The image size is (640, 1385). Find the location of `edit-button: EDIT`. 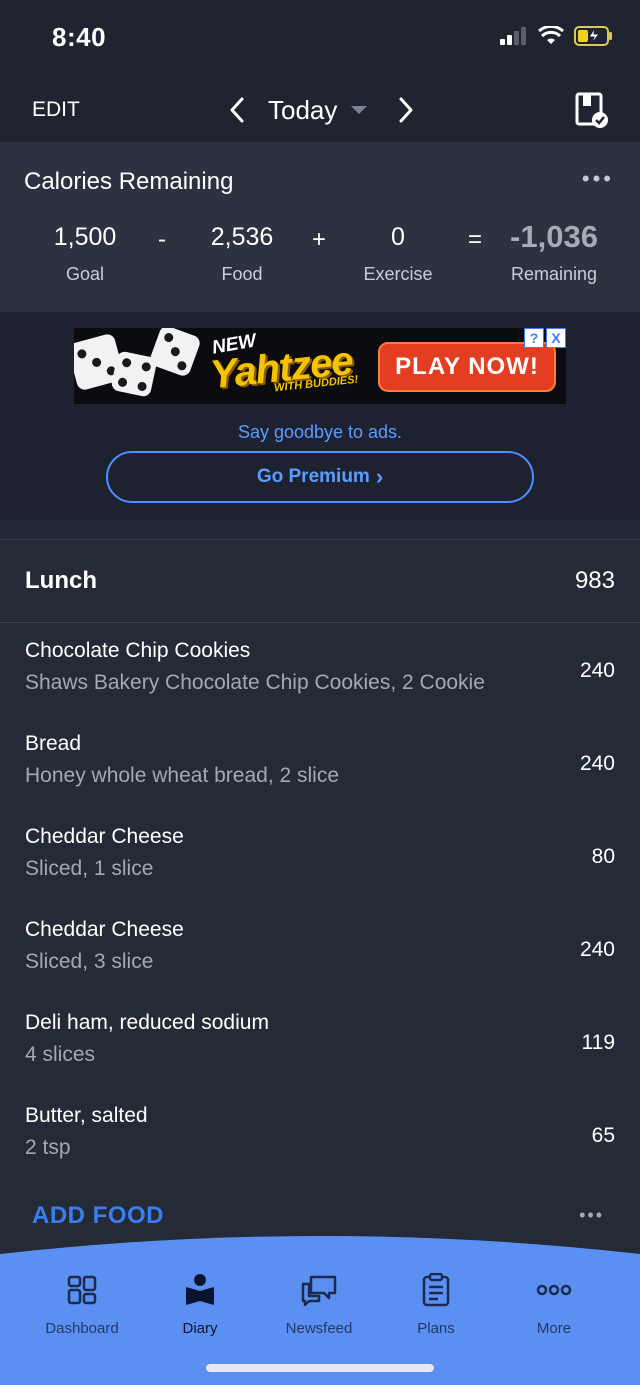

edit-button: EDIT is located at coordinates (56, 110).